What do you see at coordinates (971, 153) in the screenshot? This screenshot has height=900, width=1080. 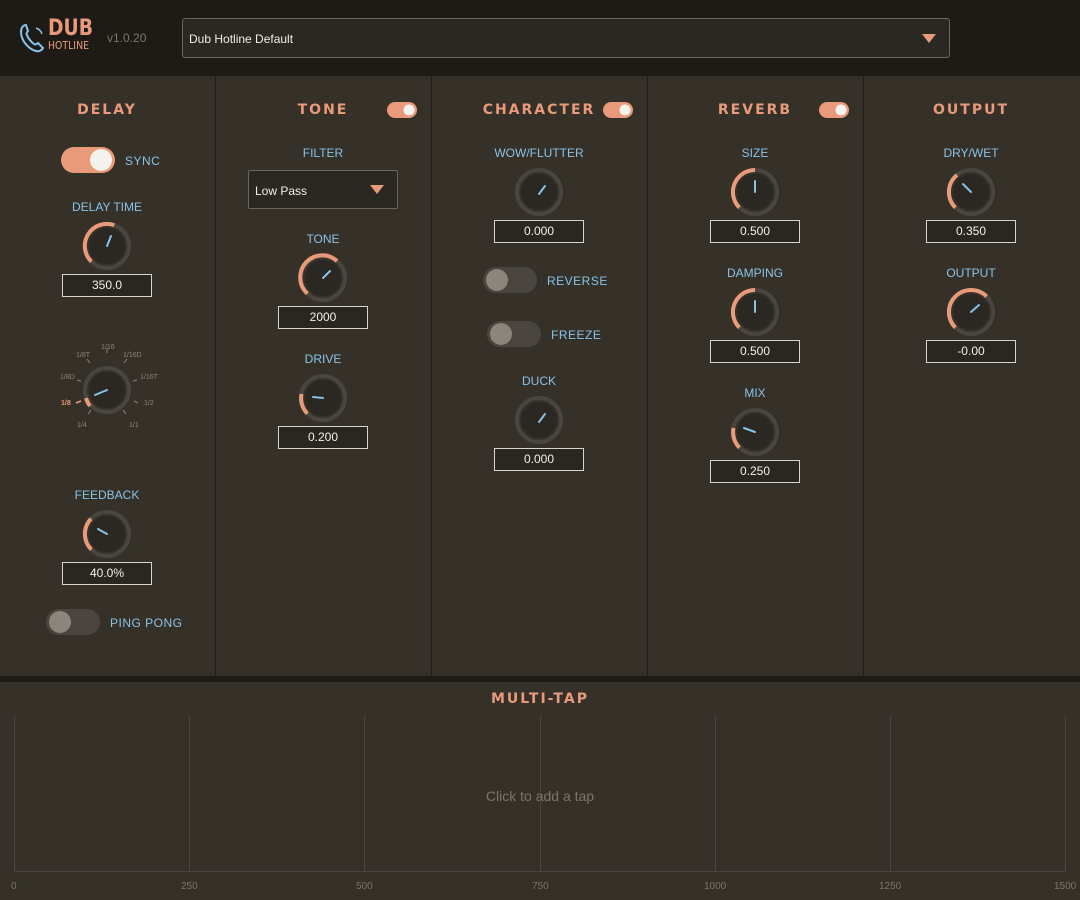 I see `dry-wet-label: DRY/WET` at bounding box center [971, 153].